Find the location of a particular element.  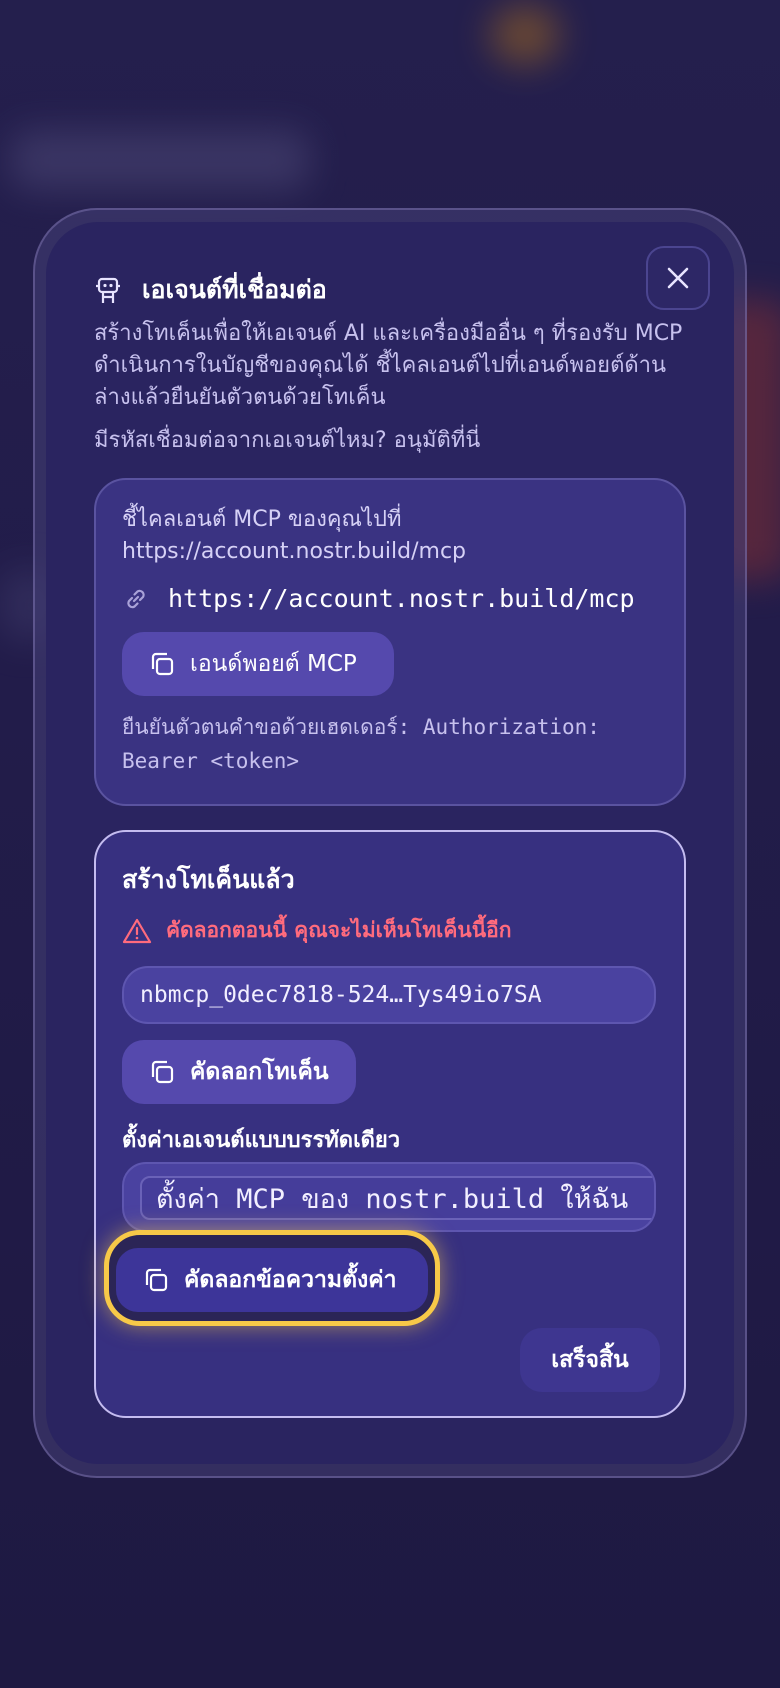

oneliner-value: ตั้งค่า MCP ของ nostr.build ให้ฉัน is located at coordinates (392, 1199).